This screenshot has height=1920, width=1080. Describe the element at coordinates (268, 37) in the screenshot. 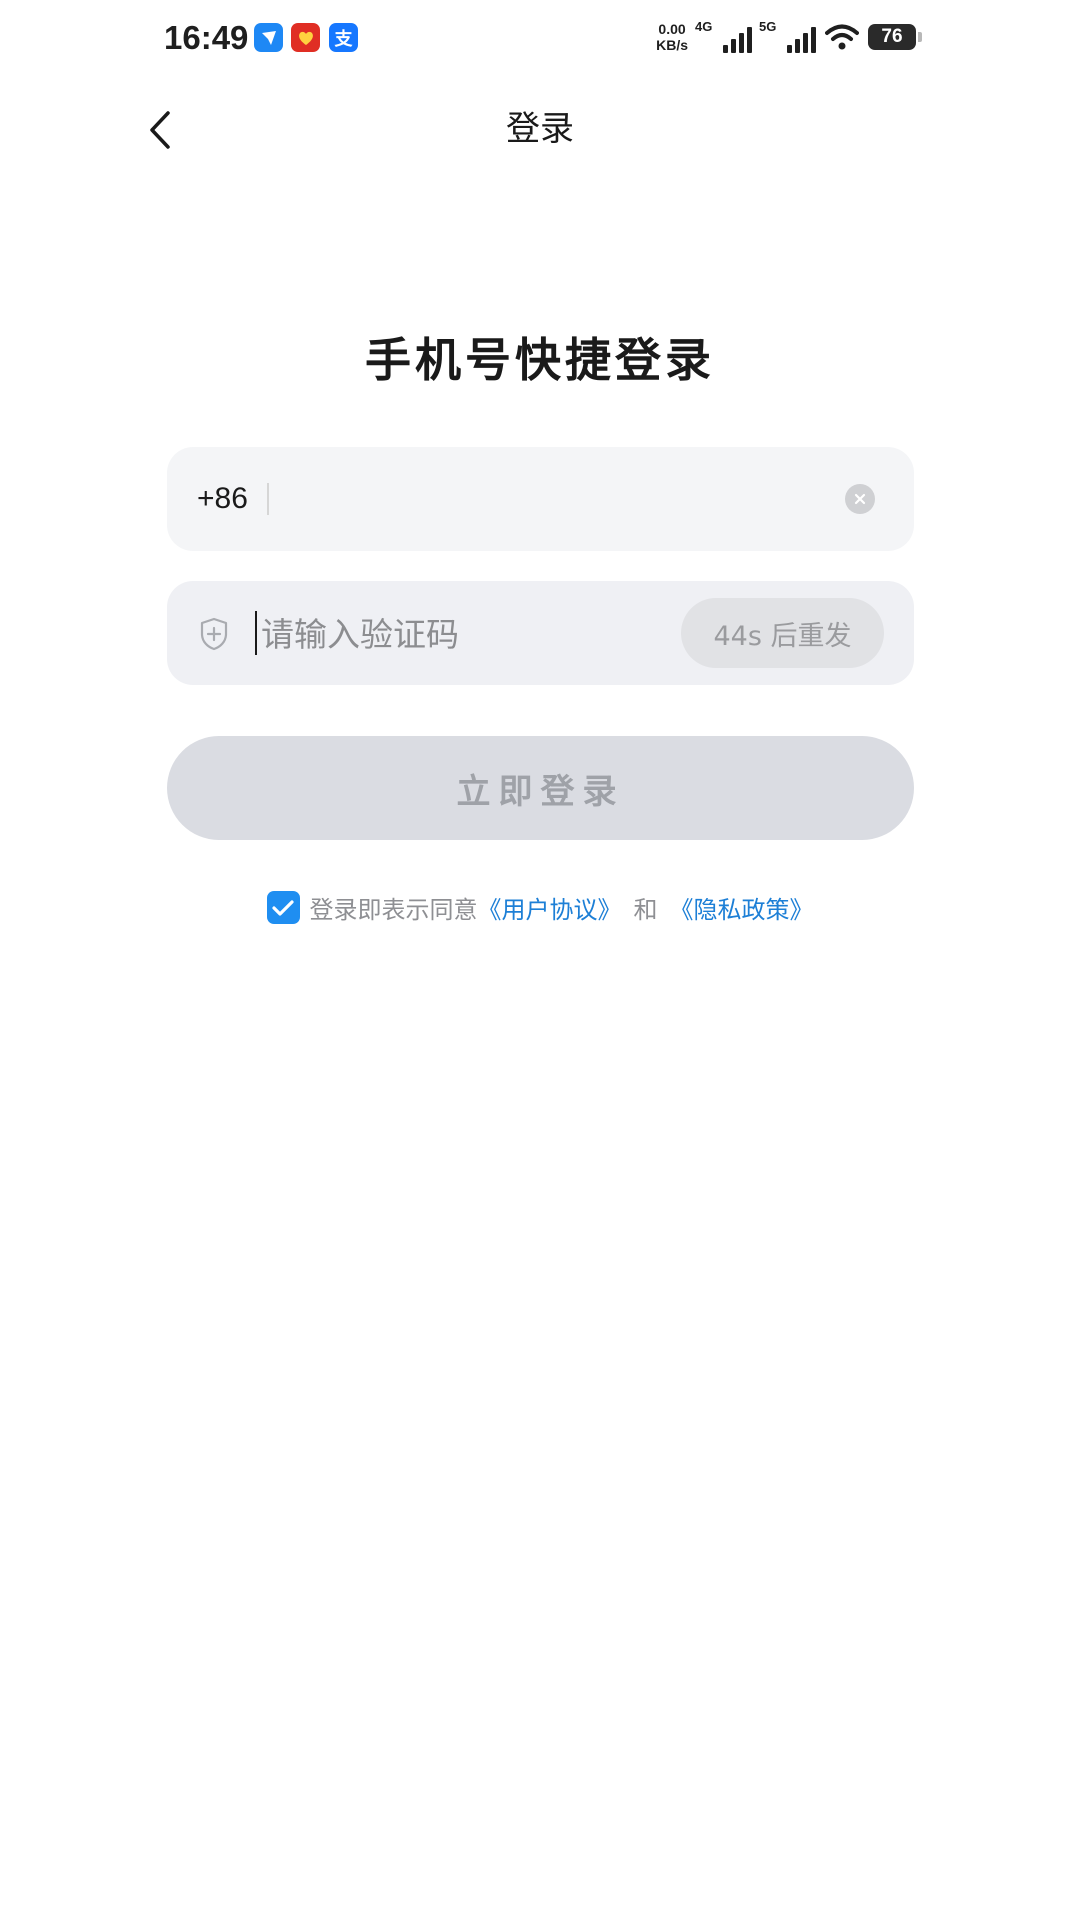

I see `feishu-app-icon` at that location.